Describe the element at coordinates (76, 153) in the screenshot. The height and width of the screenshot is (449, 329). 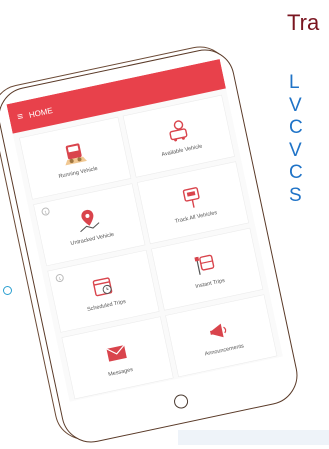
I see `bus-icon` at that location.